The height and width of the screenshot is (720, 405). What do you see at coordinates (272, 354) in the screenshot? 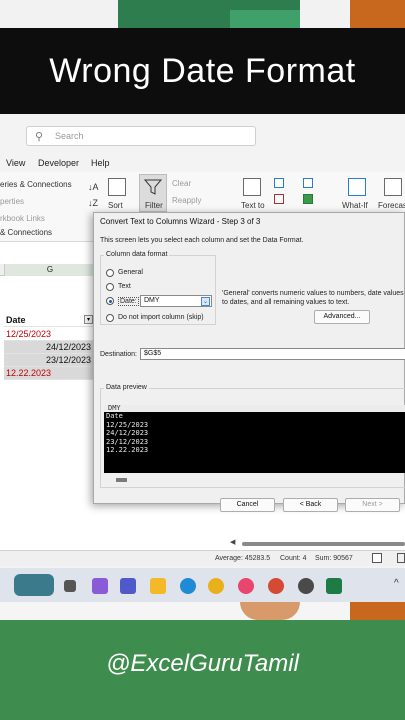
I see `destination-input: $G$5` at bounding box center [272, 354].